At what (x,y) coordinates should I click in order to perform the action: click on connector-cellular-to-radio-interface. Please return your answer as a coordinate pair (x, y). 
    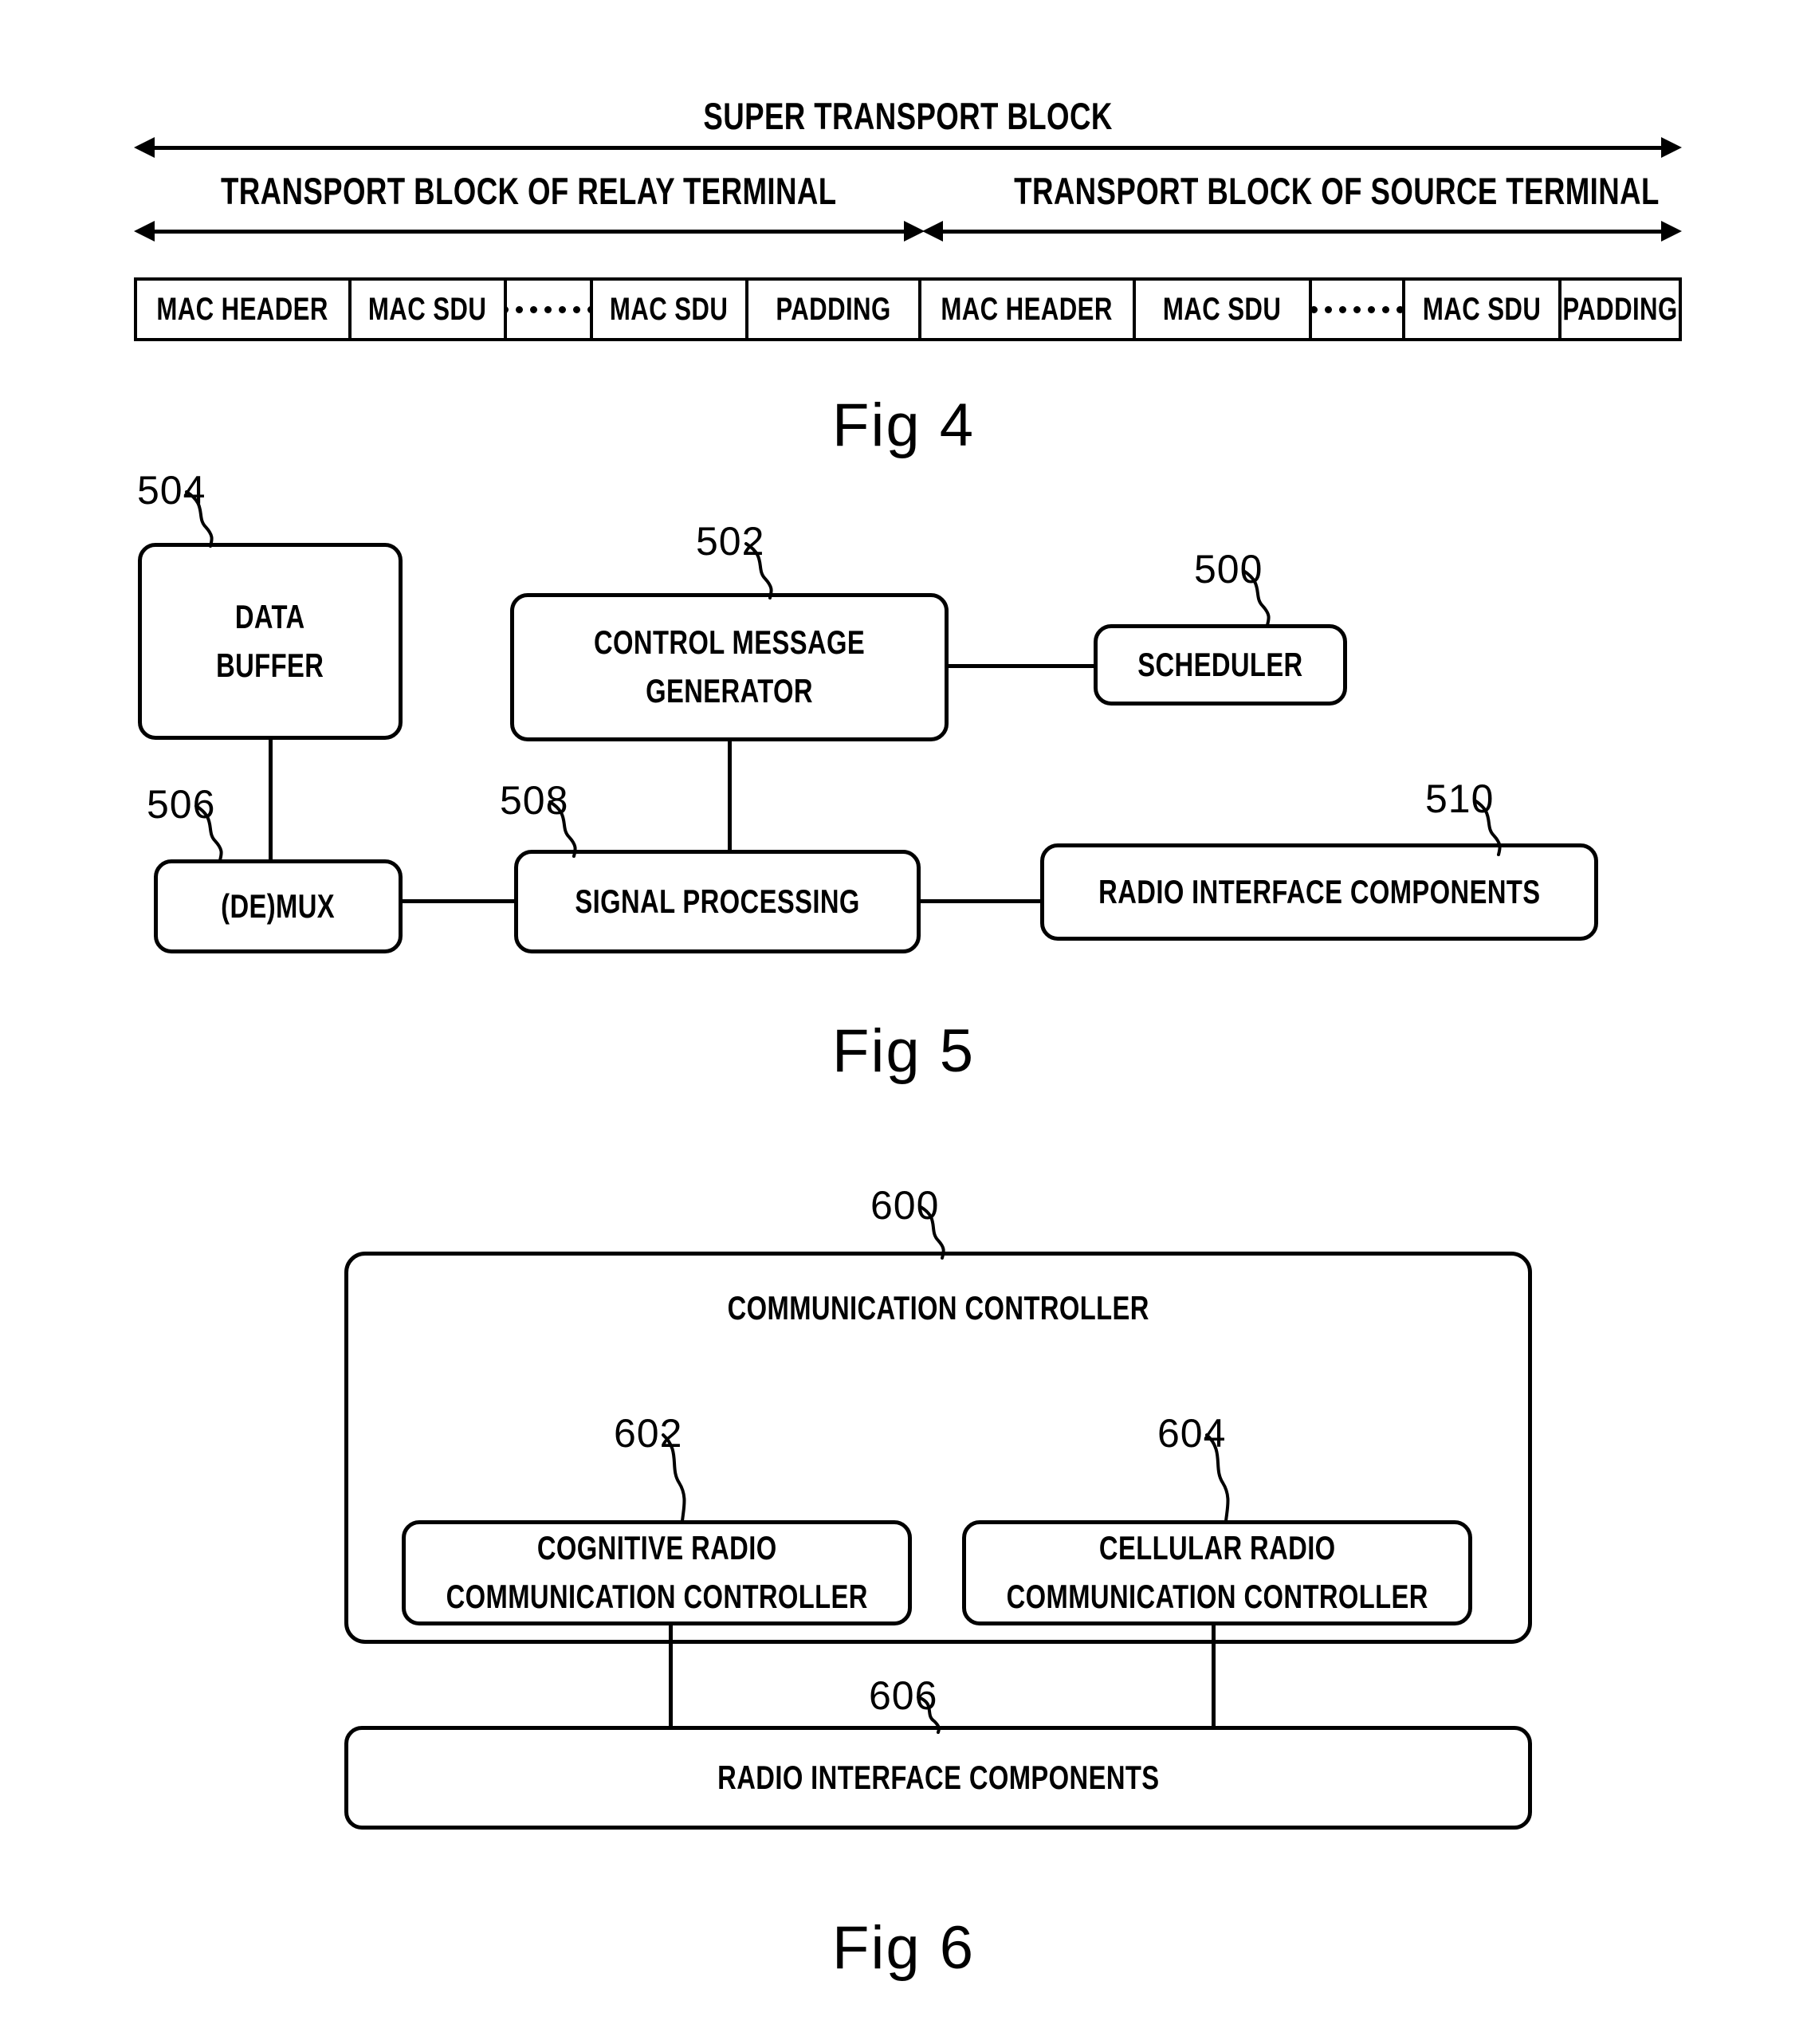
    Looking at the image, I should click on (1214, 1676).